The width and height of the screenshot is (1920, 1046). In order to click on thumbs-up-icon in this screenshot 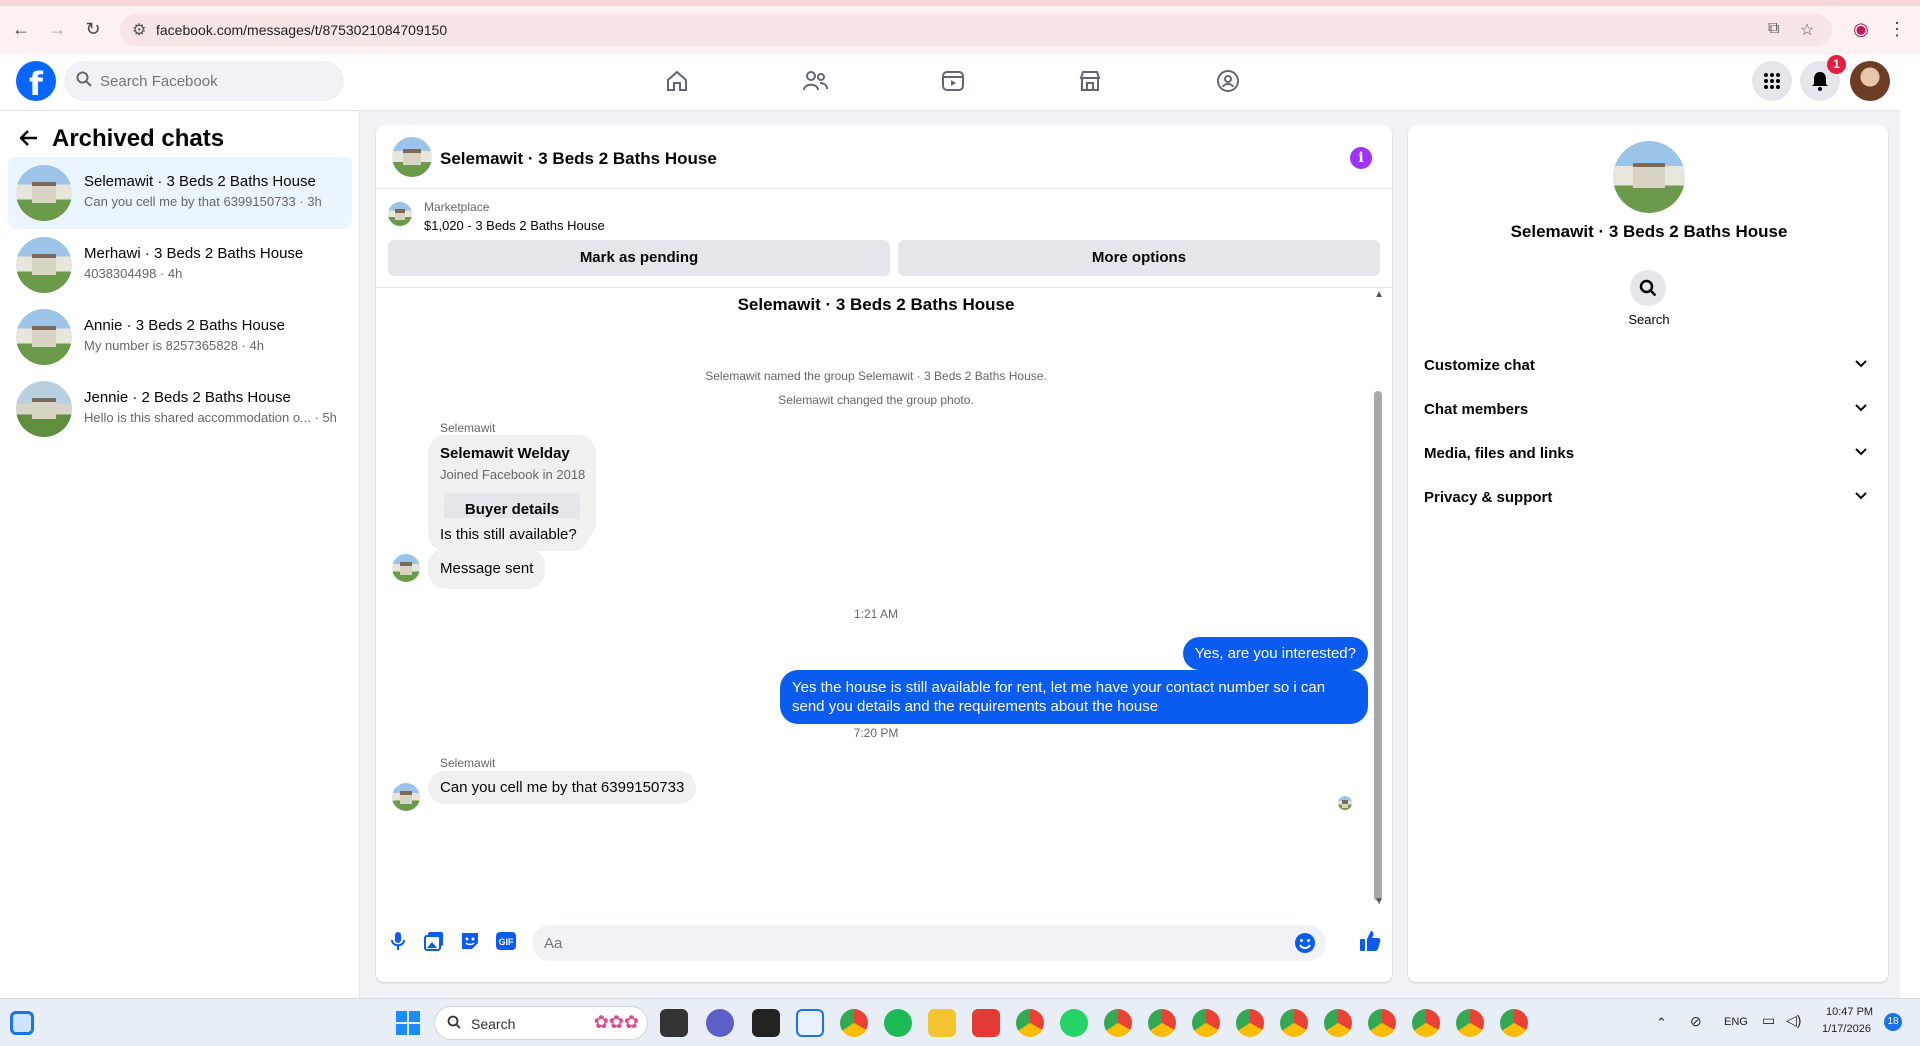, I will do `click(1370, 941)`.